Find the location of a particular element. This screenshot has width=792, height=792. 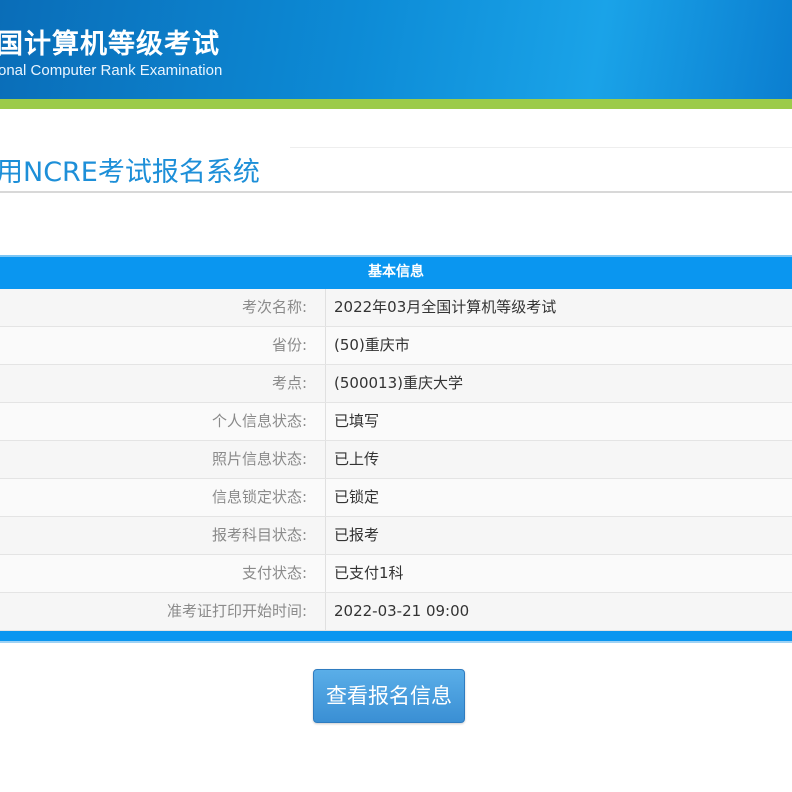

row-label: 考点: is located at coordinates (163, 383).